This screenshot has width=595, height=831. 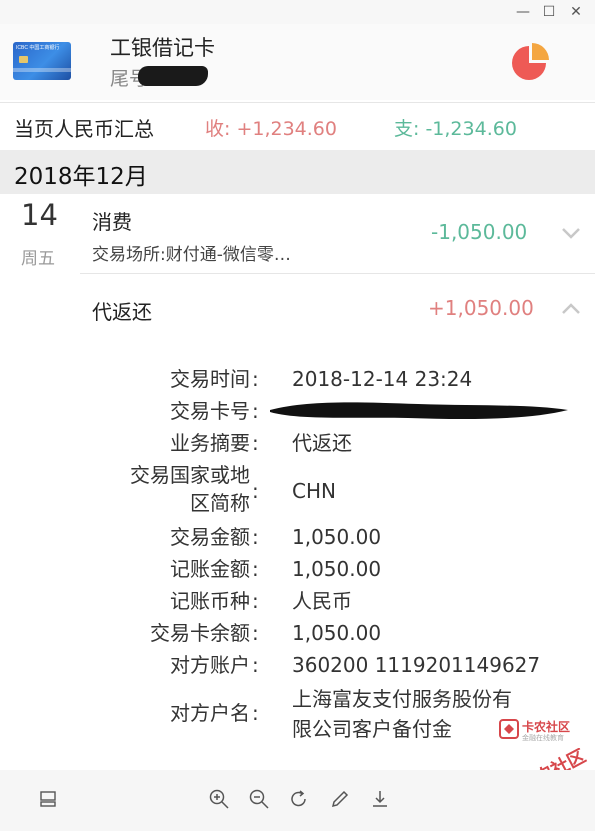 What do you see at coordinates (509, 729) in the screenshot?
I see `watermark-logo-icon` at bounding box center [509, 729].